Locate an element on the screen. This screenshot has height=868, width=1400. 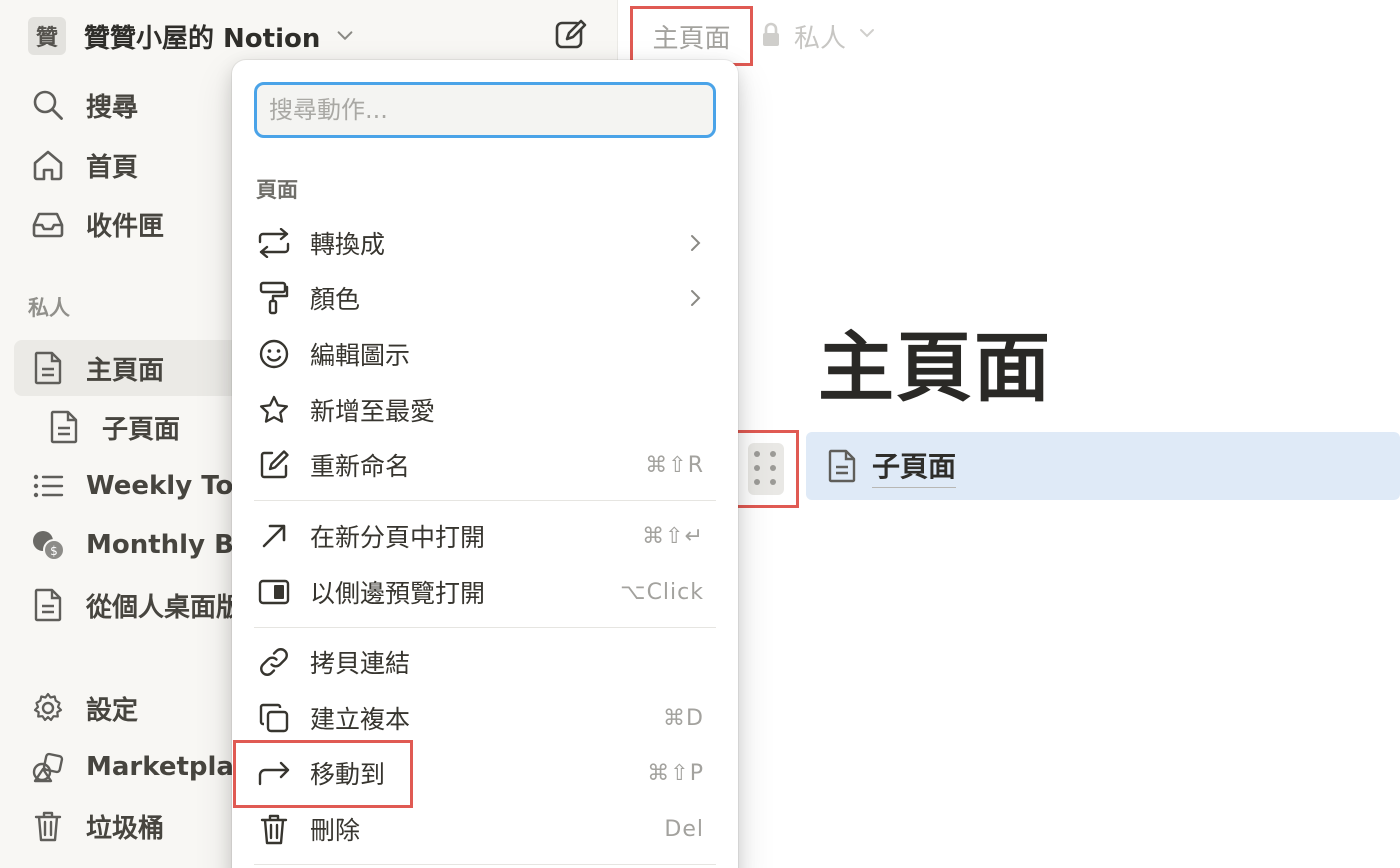
menu-item-label: 建立複本 is located at coordinates (360, 719).